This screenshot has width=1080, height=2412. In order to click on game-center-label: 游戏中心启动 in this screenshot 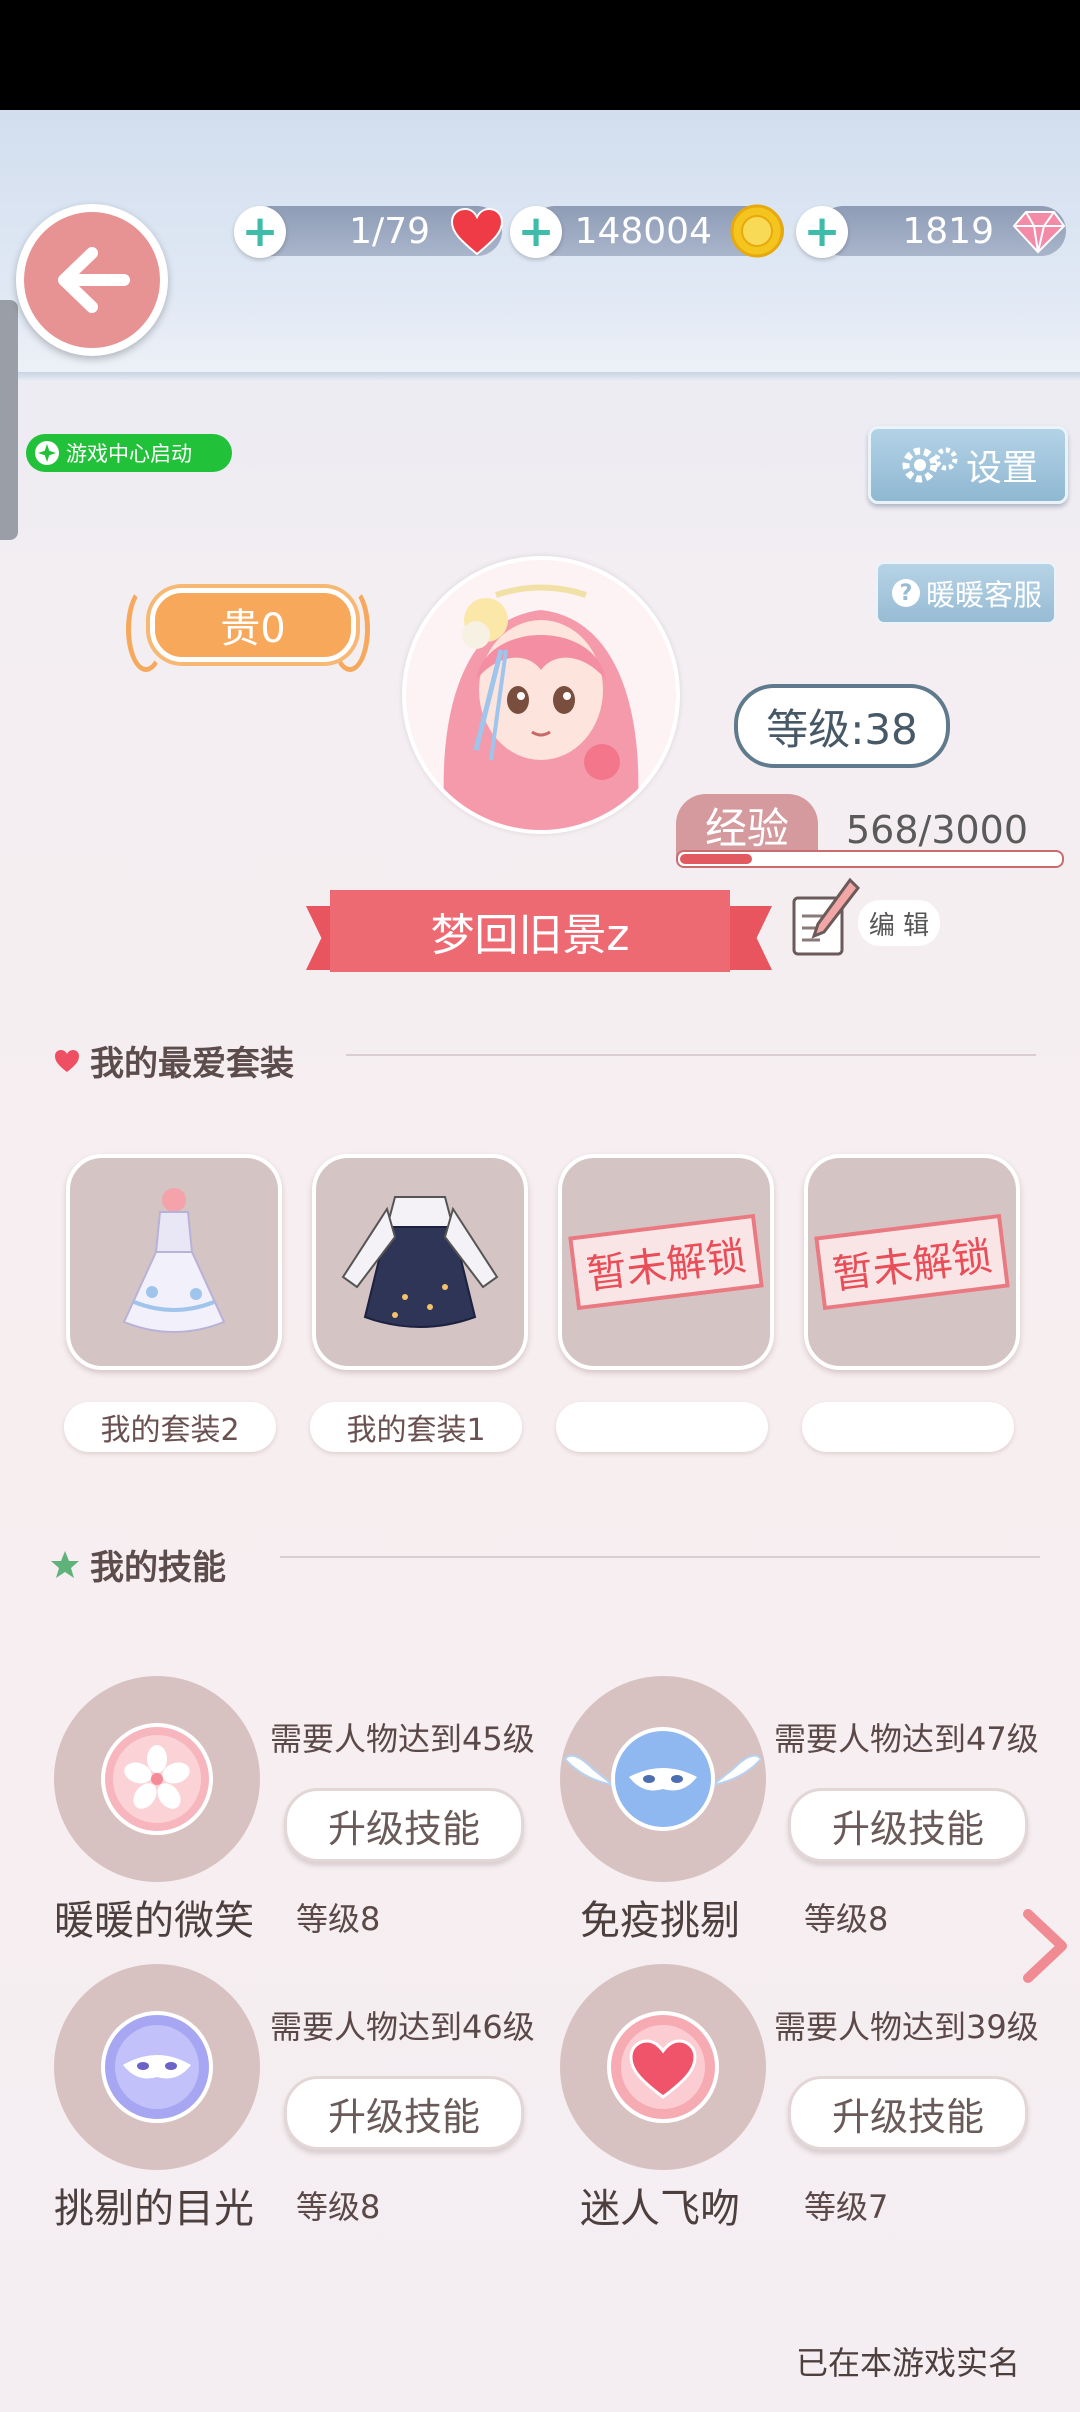, I will do `click(129, 454)`.